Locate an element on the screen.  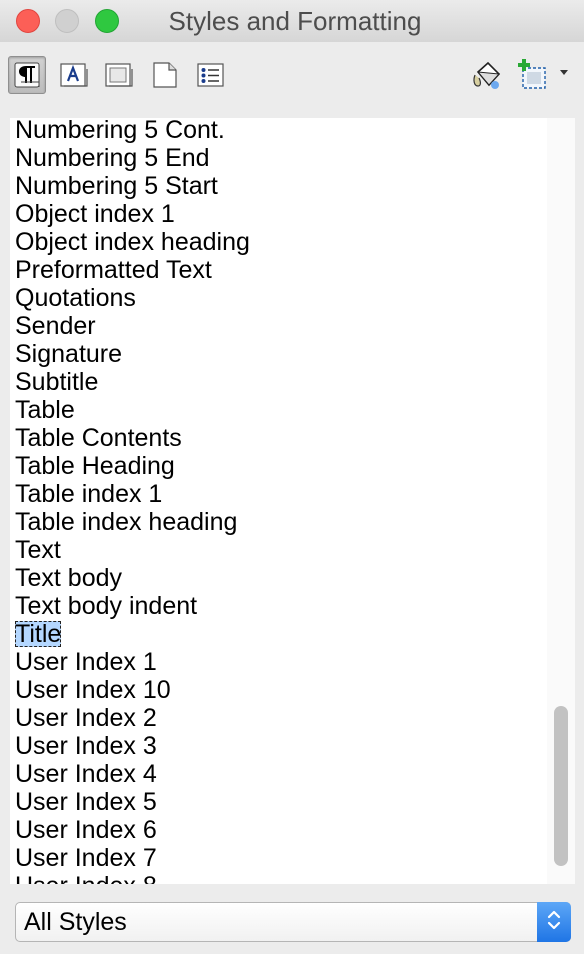
style-list-item: User Index 8 is located at coordinates (86, 878).